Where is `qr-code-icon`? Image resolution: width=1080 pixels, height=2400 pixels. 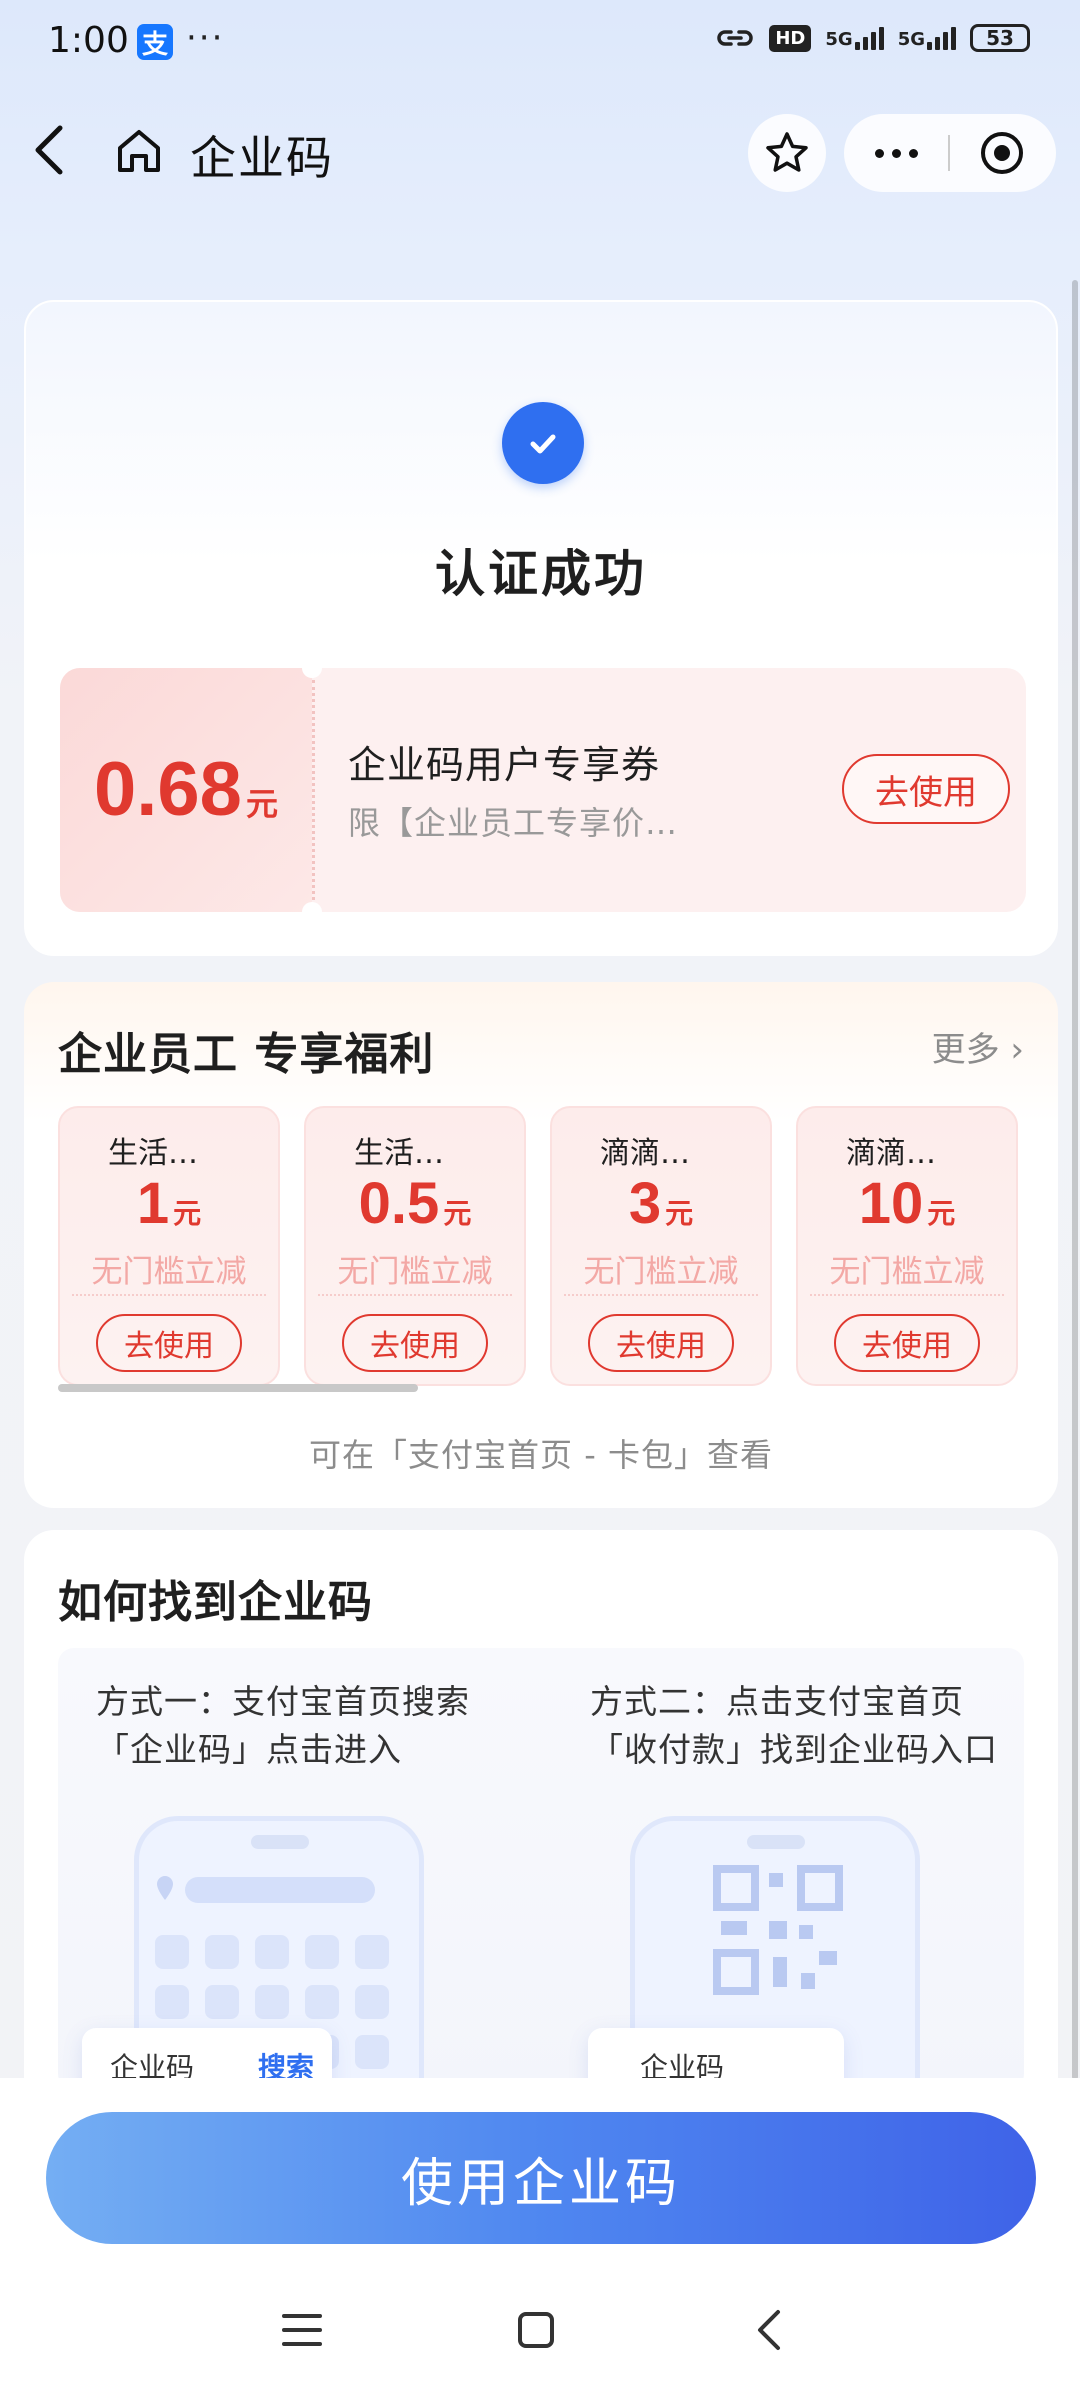
qr-code-icon is located at coordinates (778, 1930).